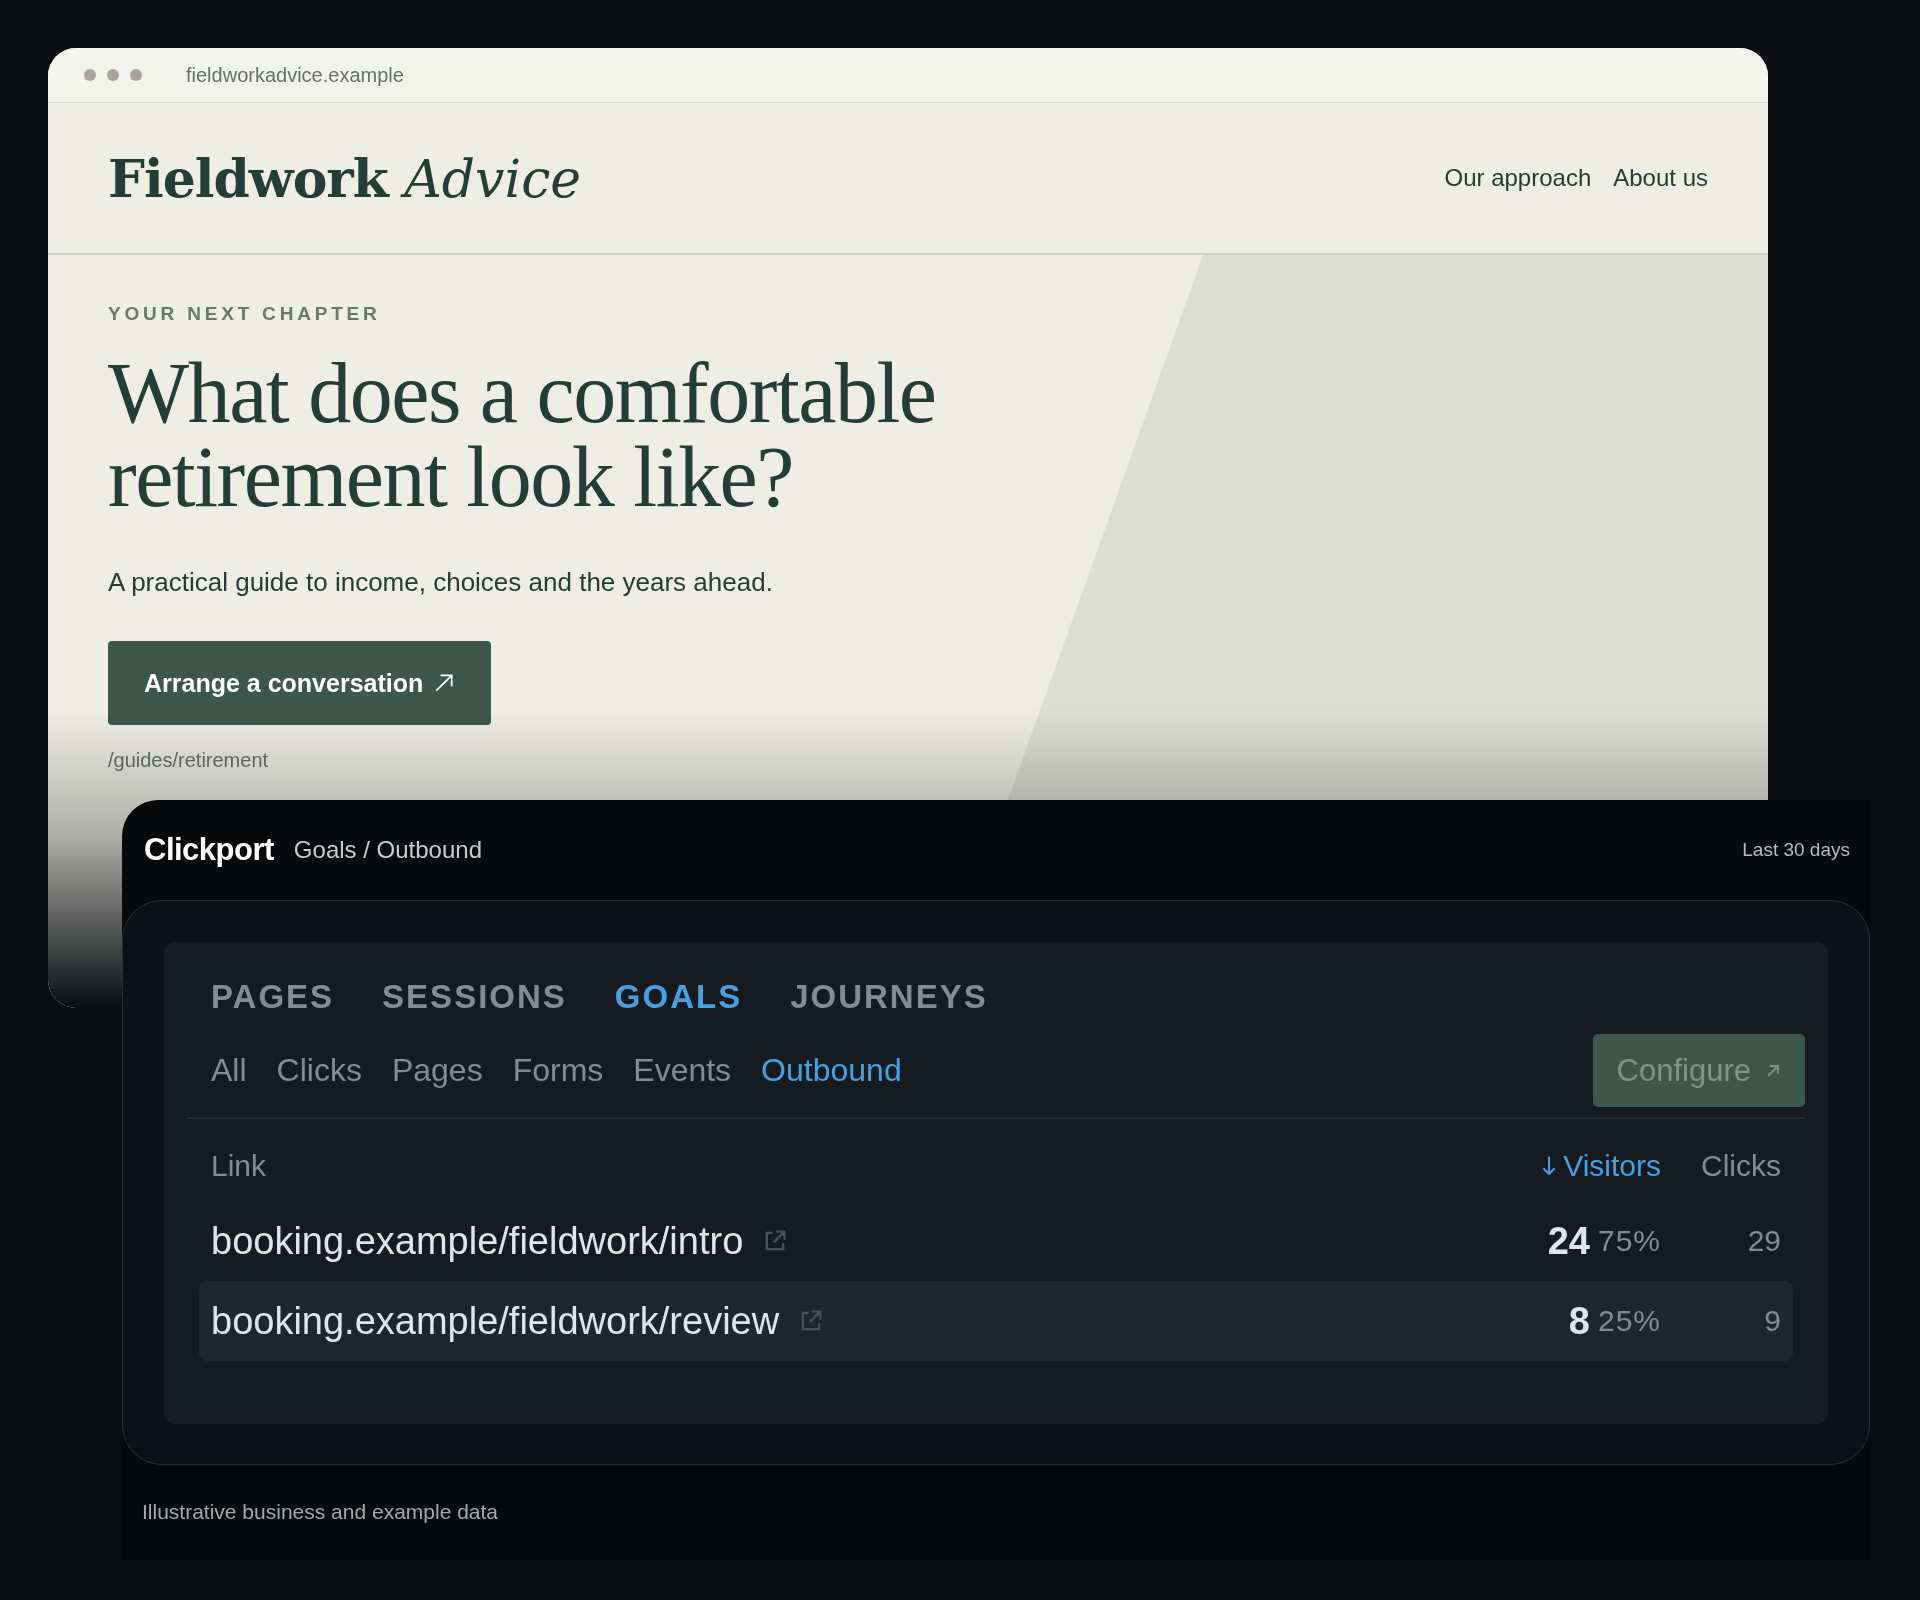 This screenshot has height=1600, width=1920. What do you see at coordinates (682, 1070) in the screenshot?
I see `subtab: Events` at bounding box center [682, 1070].